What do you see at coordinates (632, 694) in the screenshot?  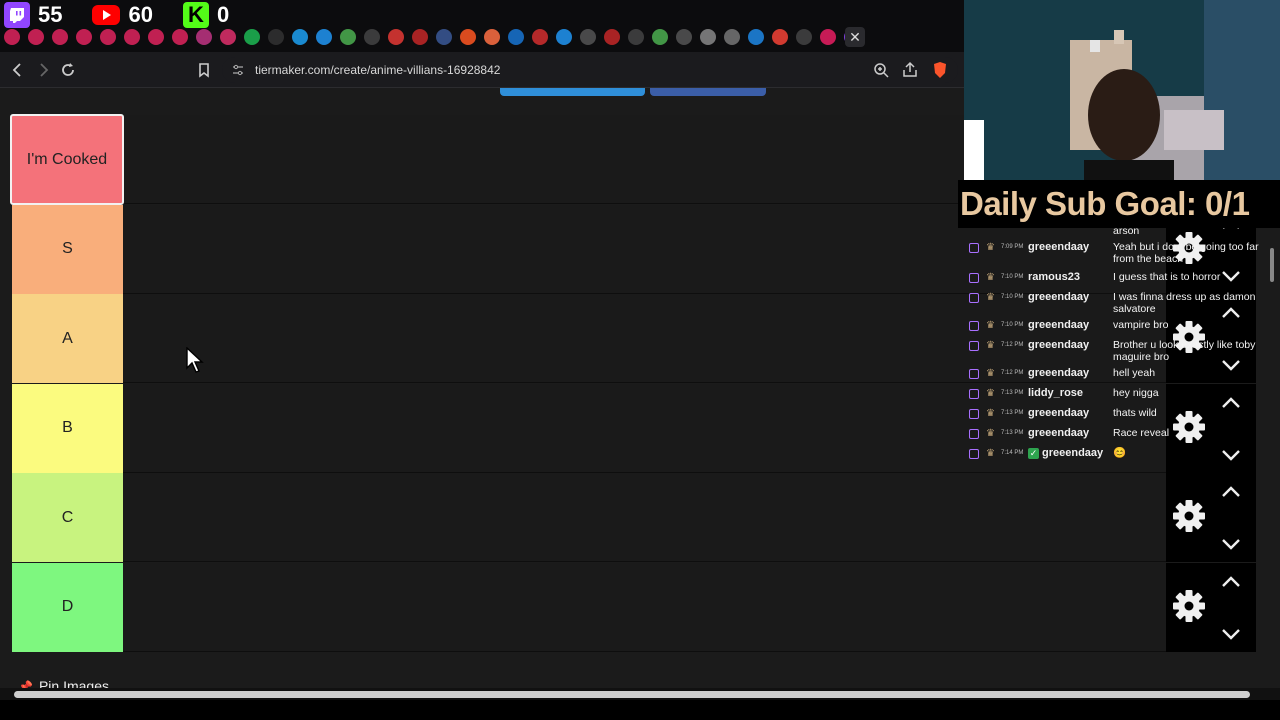 I see `horizontal-scroll-thumb` at bounding box center [632, 694].